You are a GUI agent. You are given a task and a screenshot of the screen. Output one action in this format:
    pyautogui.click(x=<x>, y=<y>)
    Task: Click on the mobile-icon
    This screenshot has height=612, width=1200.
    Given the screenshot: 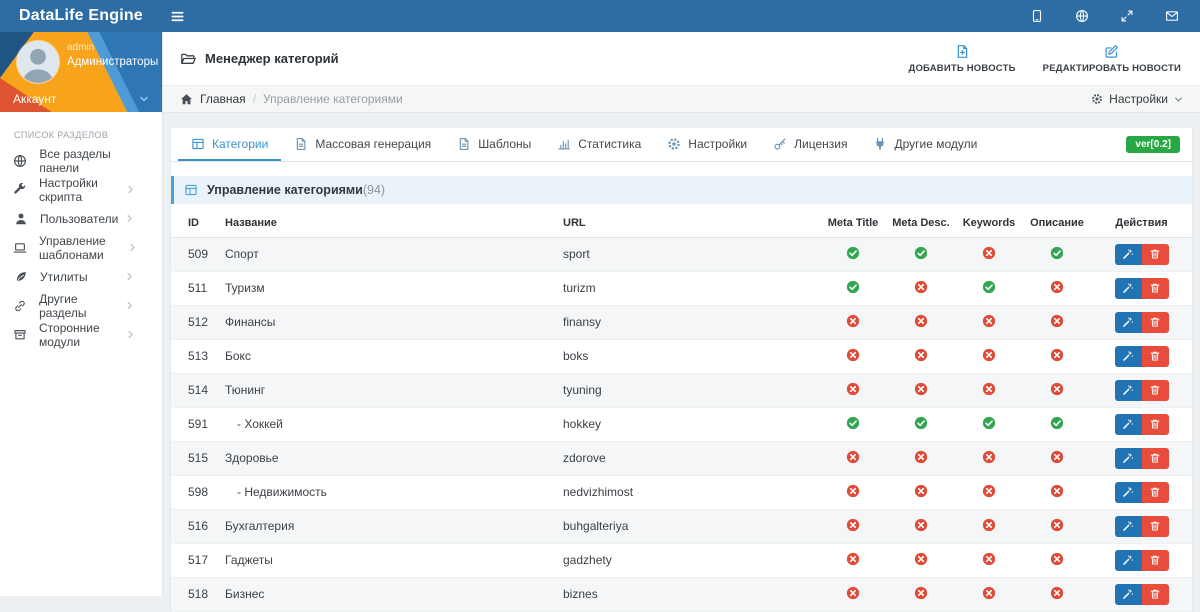 What is the action you would take?
    pyautogui.click(x=1037, y=16)
    